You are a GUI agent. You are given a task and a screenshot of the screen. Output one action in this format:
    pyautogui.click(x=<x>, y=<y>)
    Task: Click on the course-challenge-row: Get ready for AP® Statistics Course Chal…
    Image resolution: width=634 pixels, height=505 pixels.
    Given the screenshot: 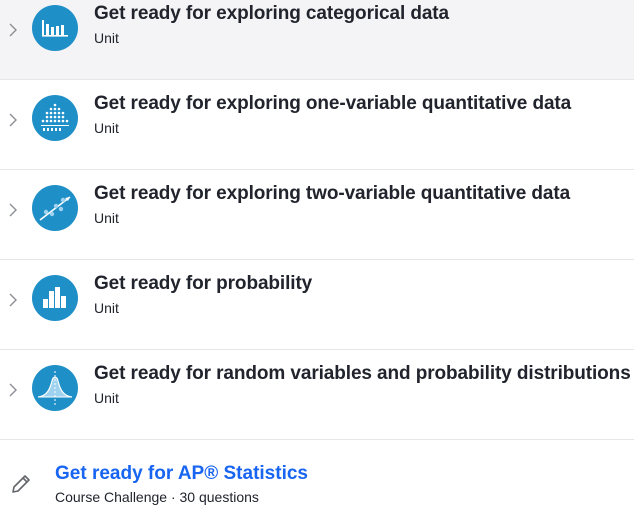 What is the action you would take?
    pyautogui.click(x=317, y=477)
    